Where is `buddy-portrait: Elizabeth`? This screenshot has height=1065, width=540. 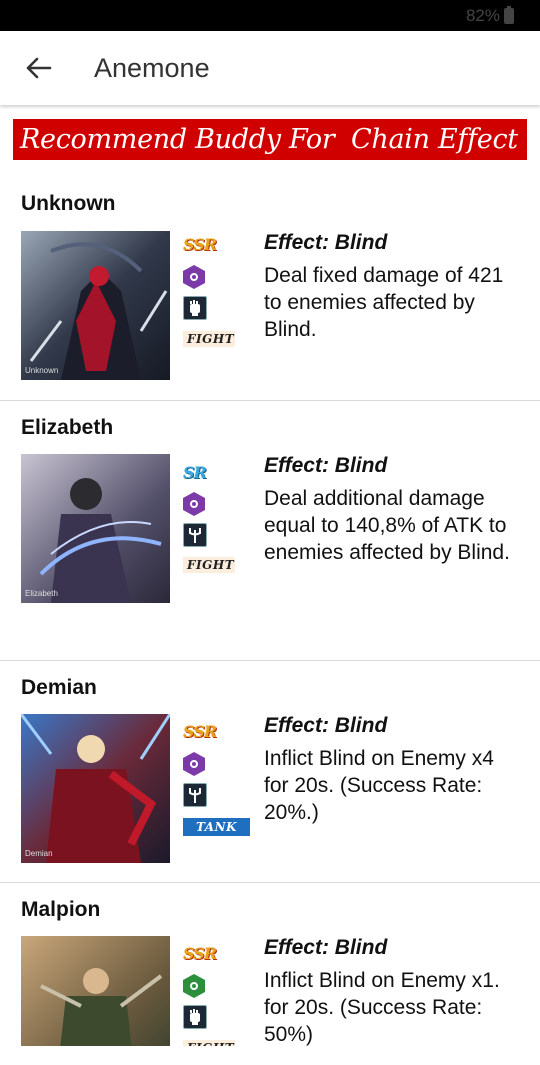
buddy-portrait: Elizabeth is located at coordinates (95, 528).